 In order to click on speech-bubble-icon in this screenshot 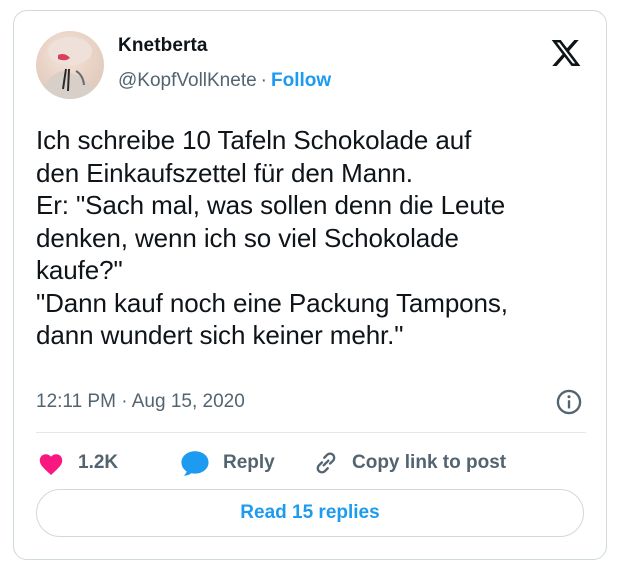, I will do `click(195, 463)`.